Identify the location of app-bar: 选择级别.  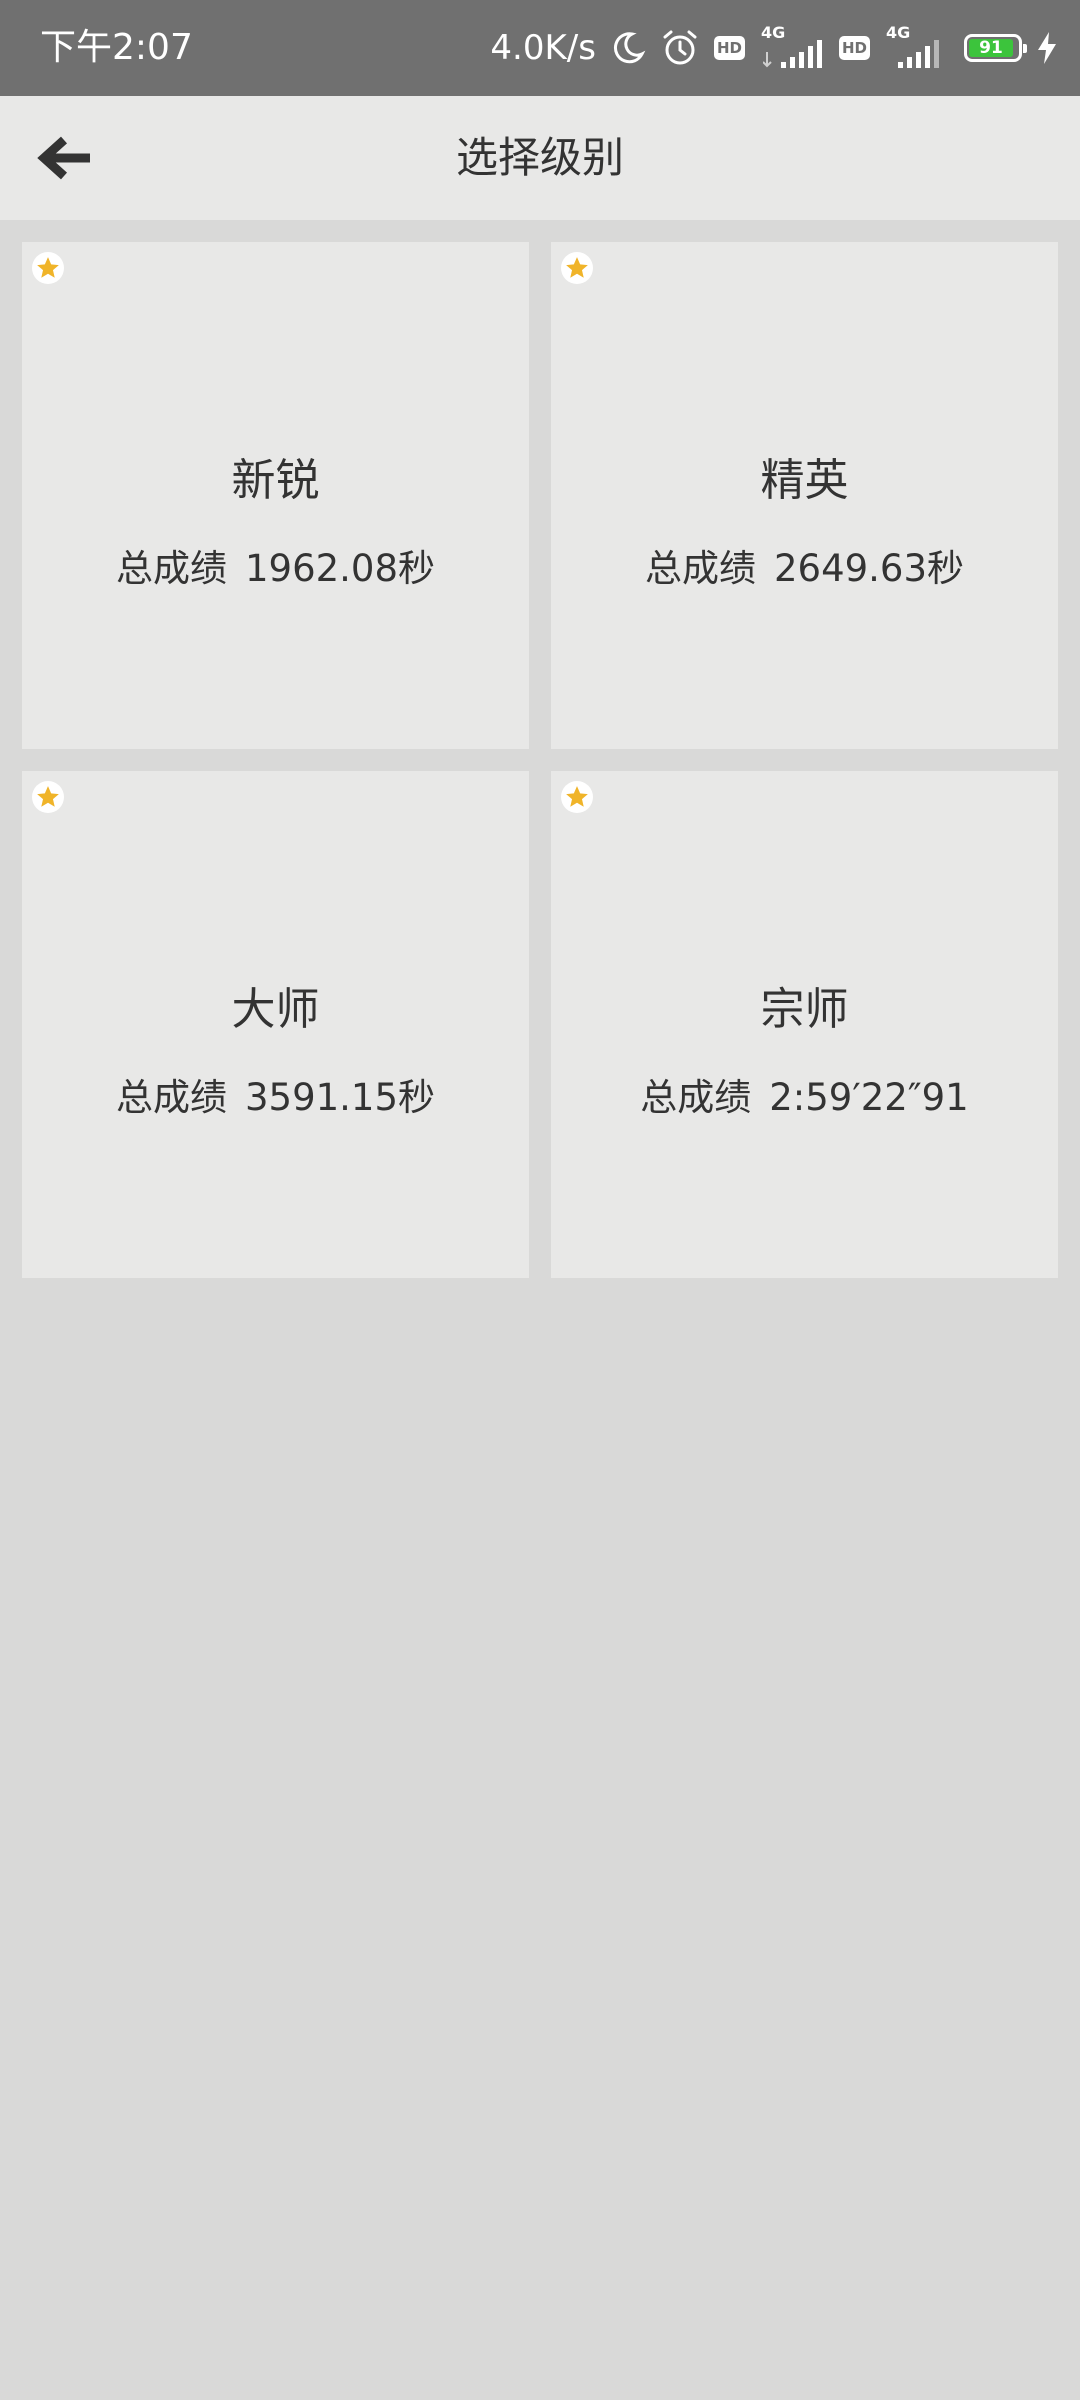
(540, 158).